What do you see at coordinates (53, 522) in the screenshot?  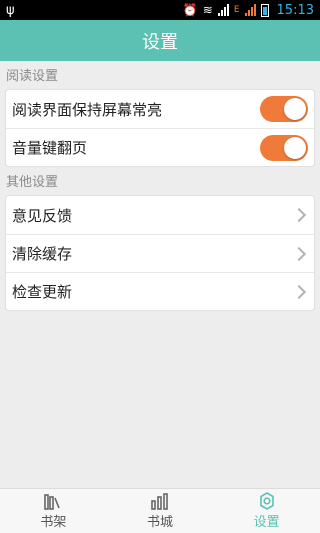 I see `tab-bookshelf-label: 书架` at bounding box center [53, 522].